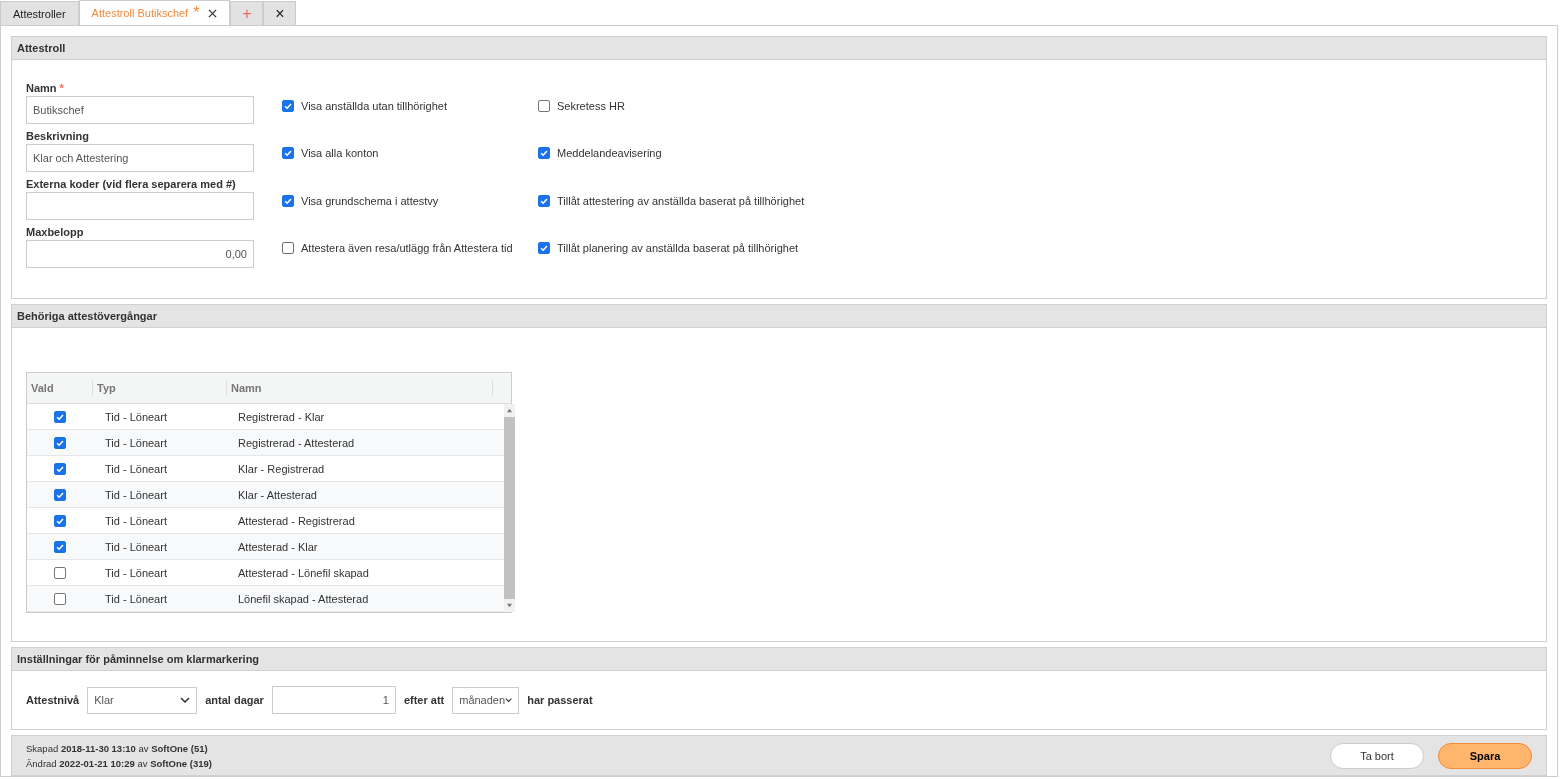  I want to click on checkbox-label: Tillåt attestering av anställda baserat på tillhörighet, so click(681, 200).